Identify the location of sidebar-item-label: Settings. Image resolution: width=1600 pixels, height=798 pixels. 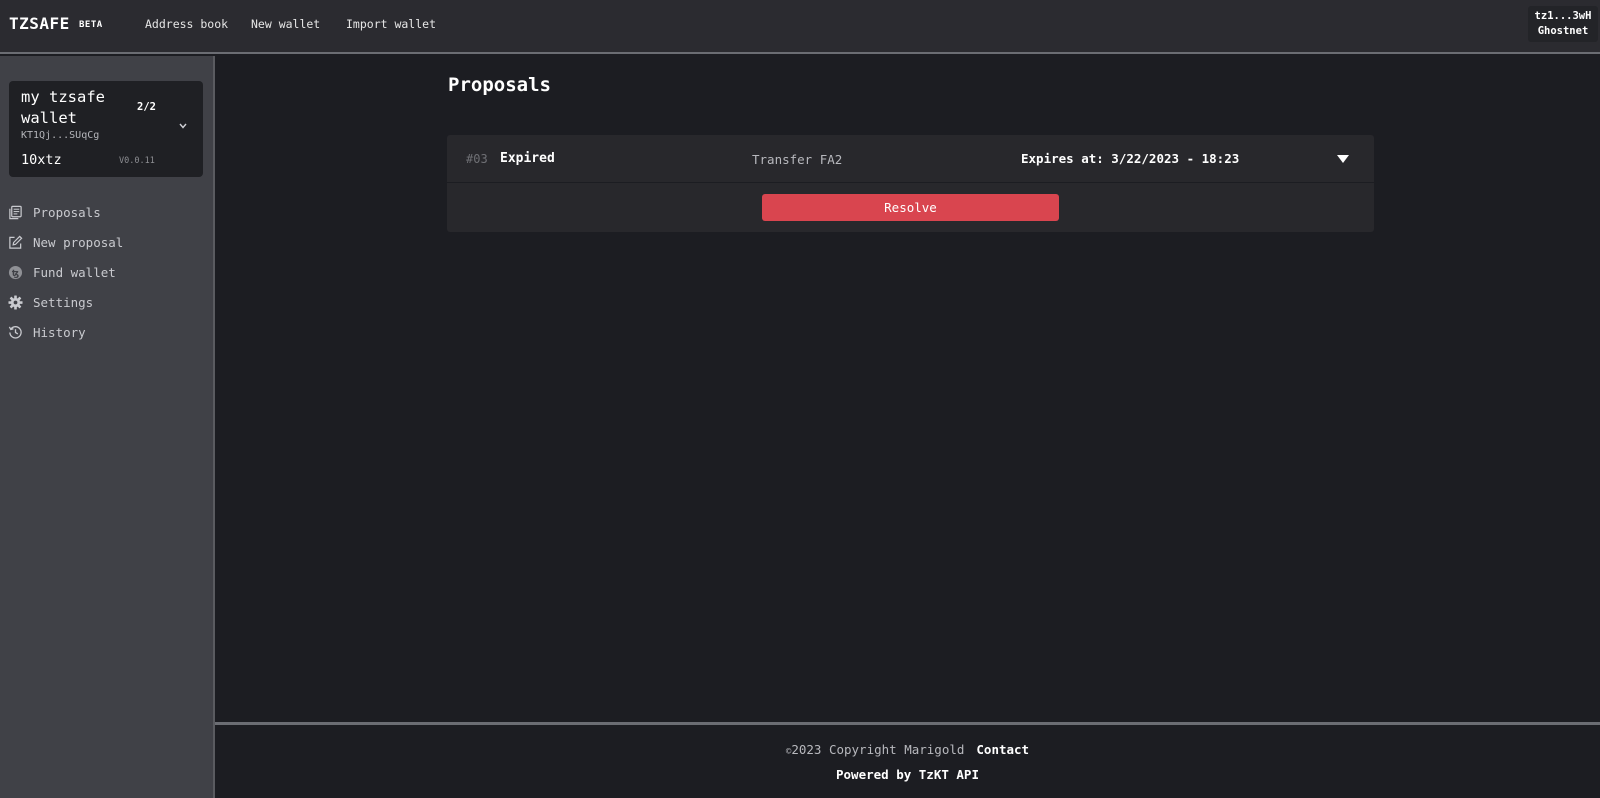
(63, 302).